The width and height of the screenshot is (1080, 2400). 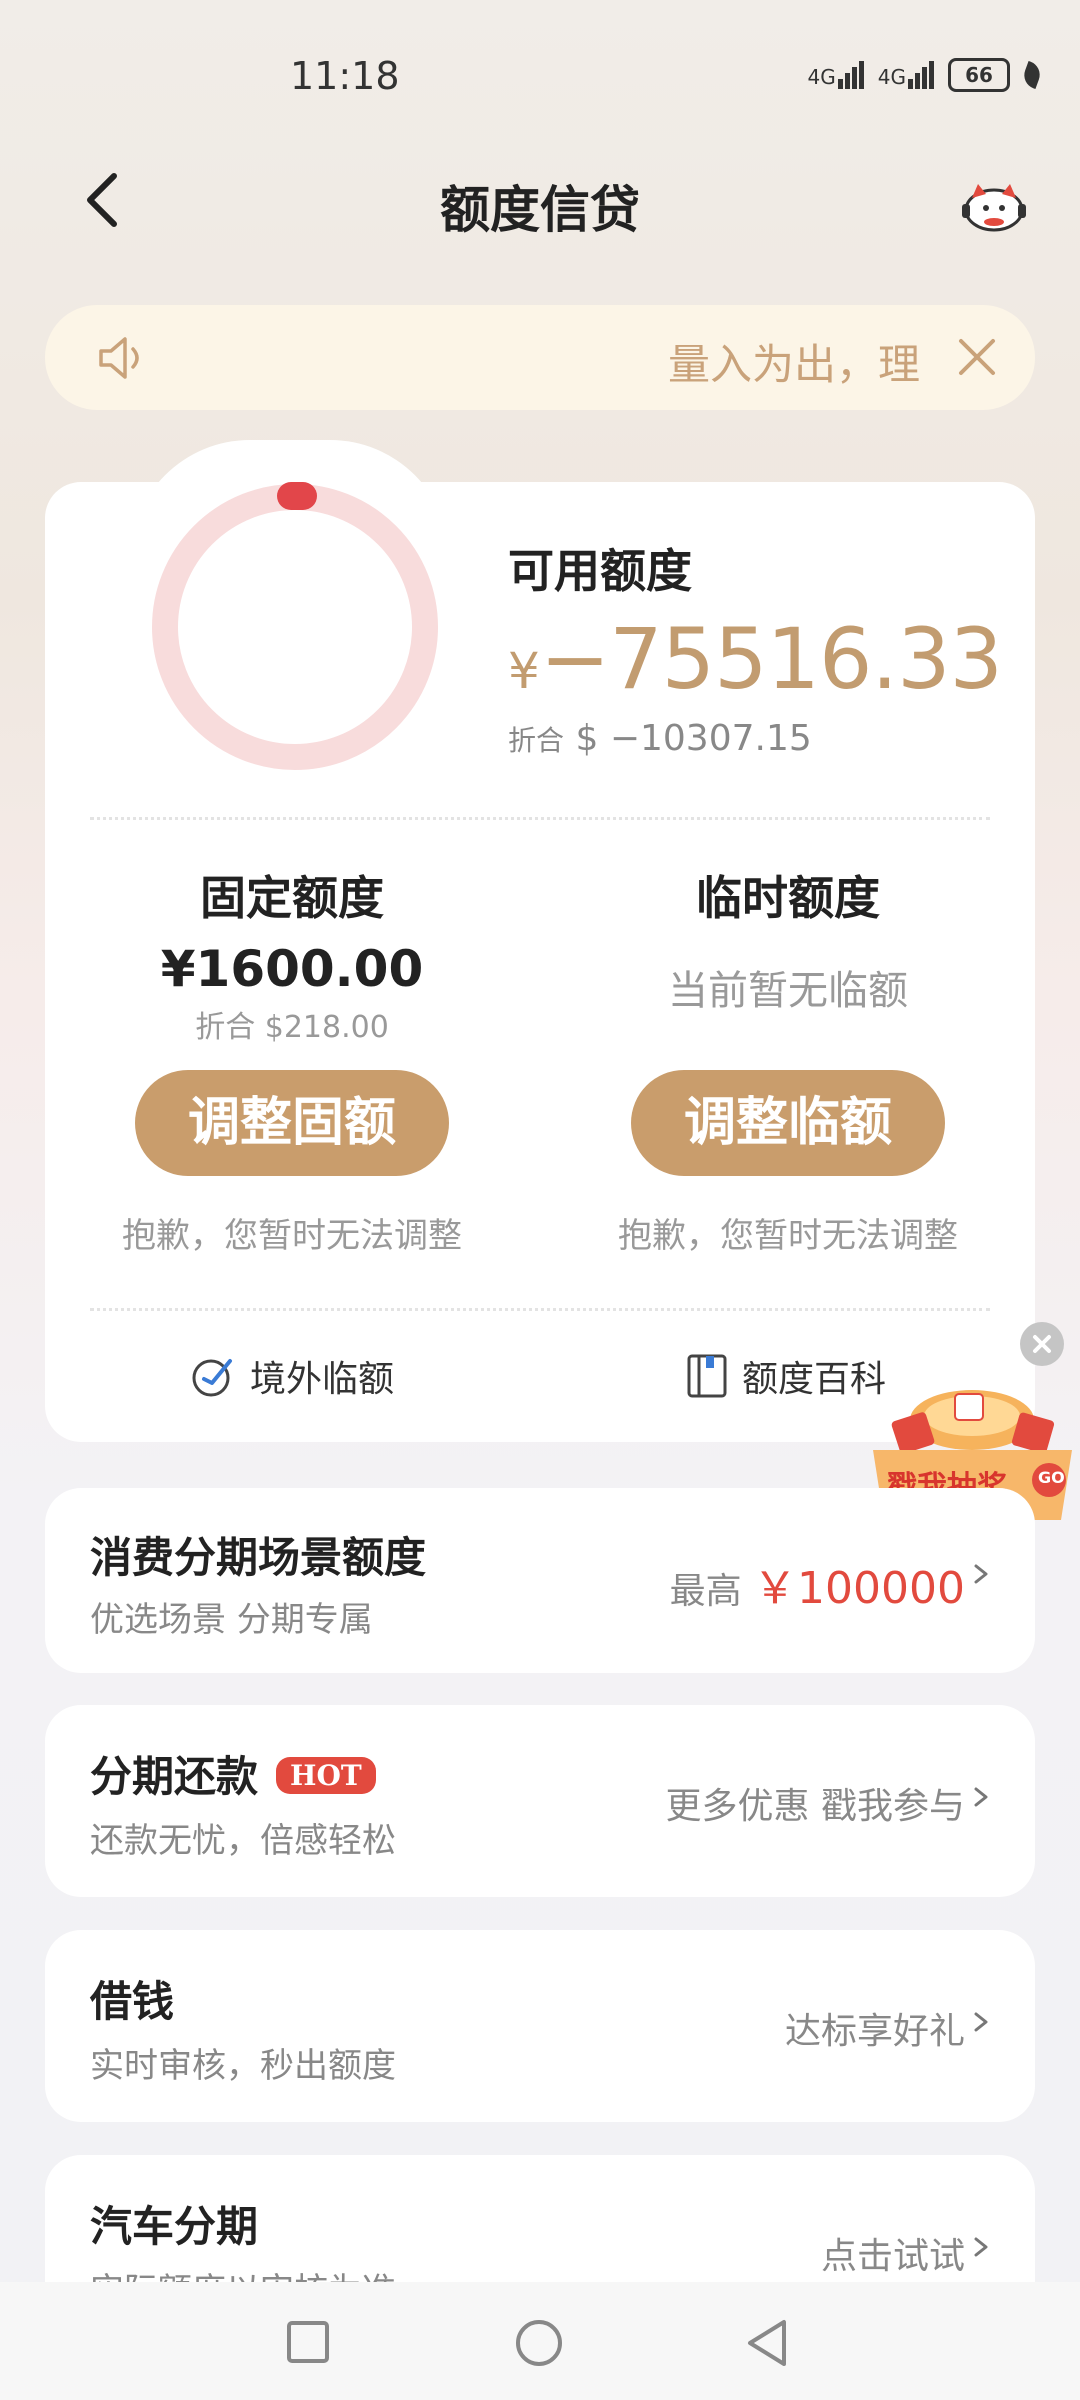 I want to click on adjust-temporary-button: 调整临额, so click(x=788, y=1123).